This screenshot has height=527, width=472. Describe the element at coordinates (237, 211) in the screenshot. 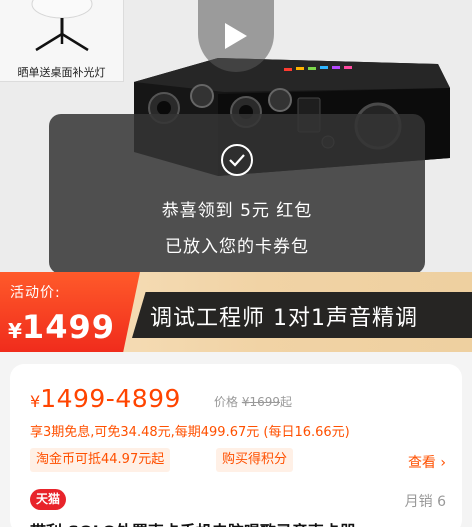

I see `toast-message: 恭喜领到 5元 红包` at that location.